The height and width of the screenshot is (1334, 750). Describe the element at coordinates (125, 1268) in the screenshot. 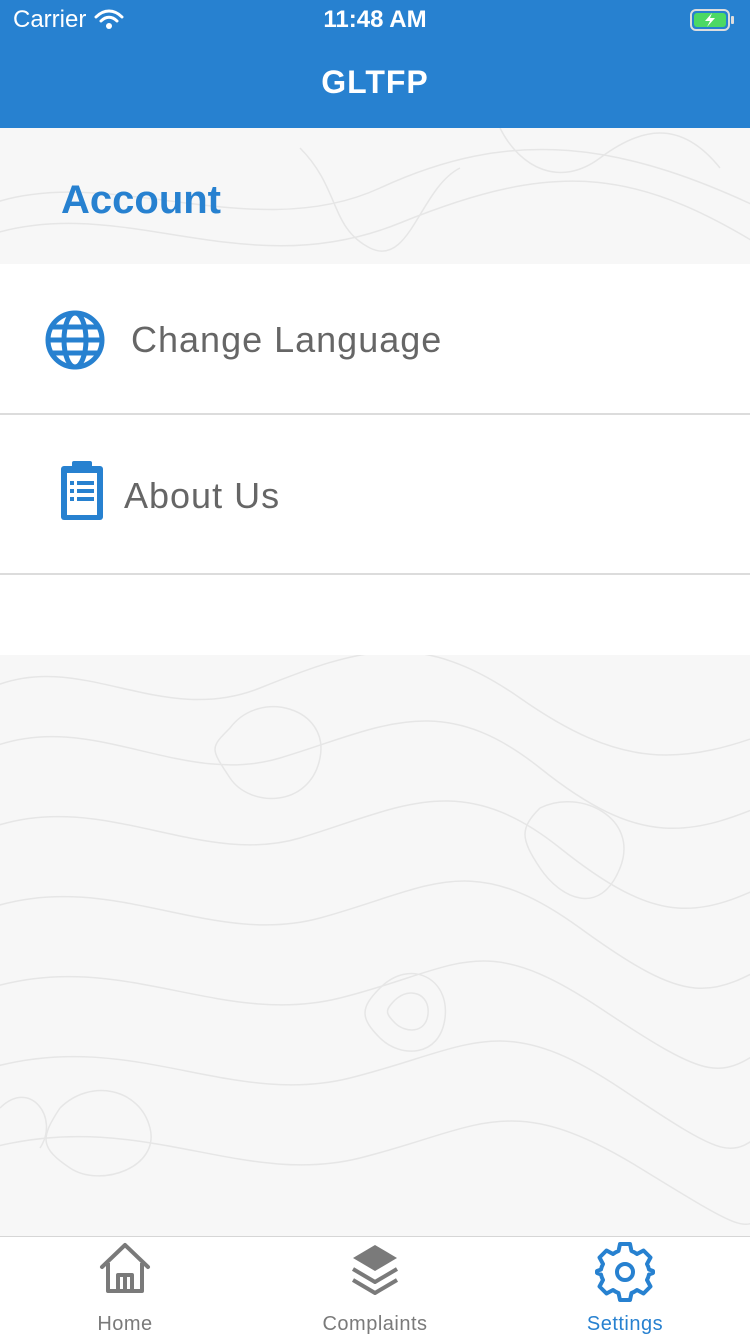

I see `home-icon` at that location.